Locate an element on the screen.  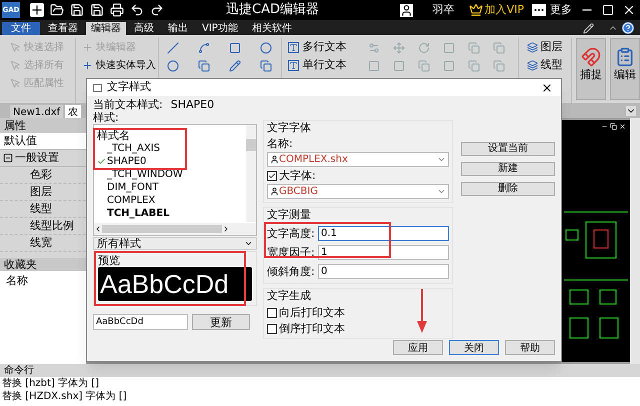
update-button: 更新 is located at coordinates (221, 322).